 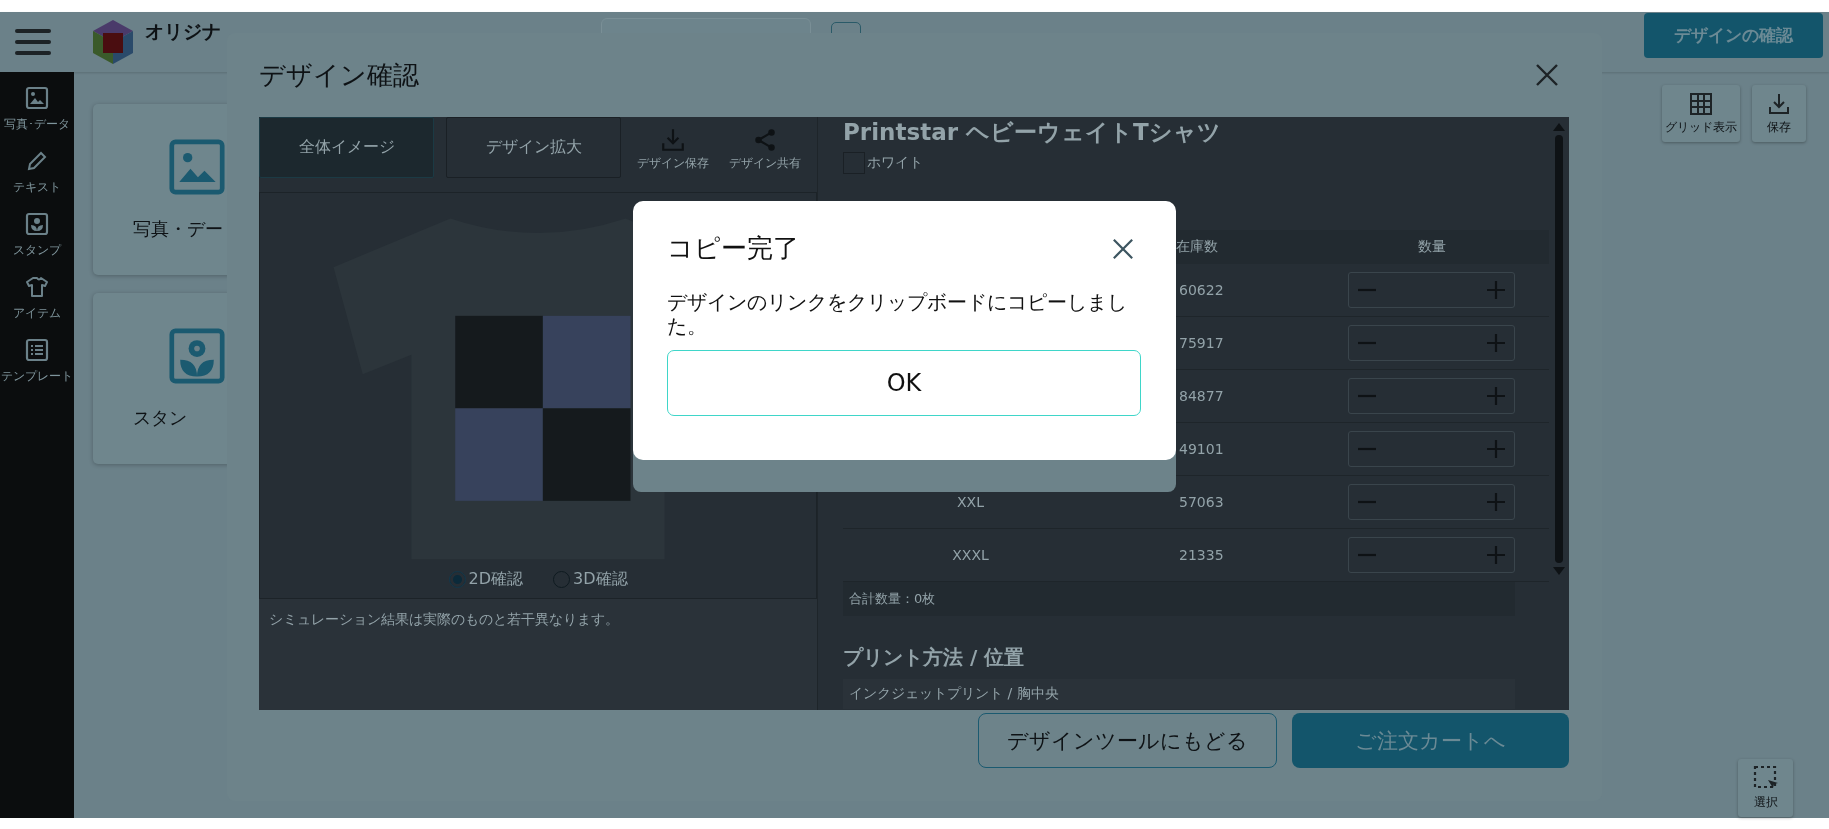 What do you see at coordinates (485, 579) in the screenshot?
I see `view-radio: 2D確認` at bounding box center [485, 579].